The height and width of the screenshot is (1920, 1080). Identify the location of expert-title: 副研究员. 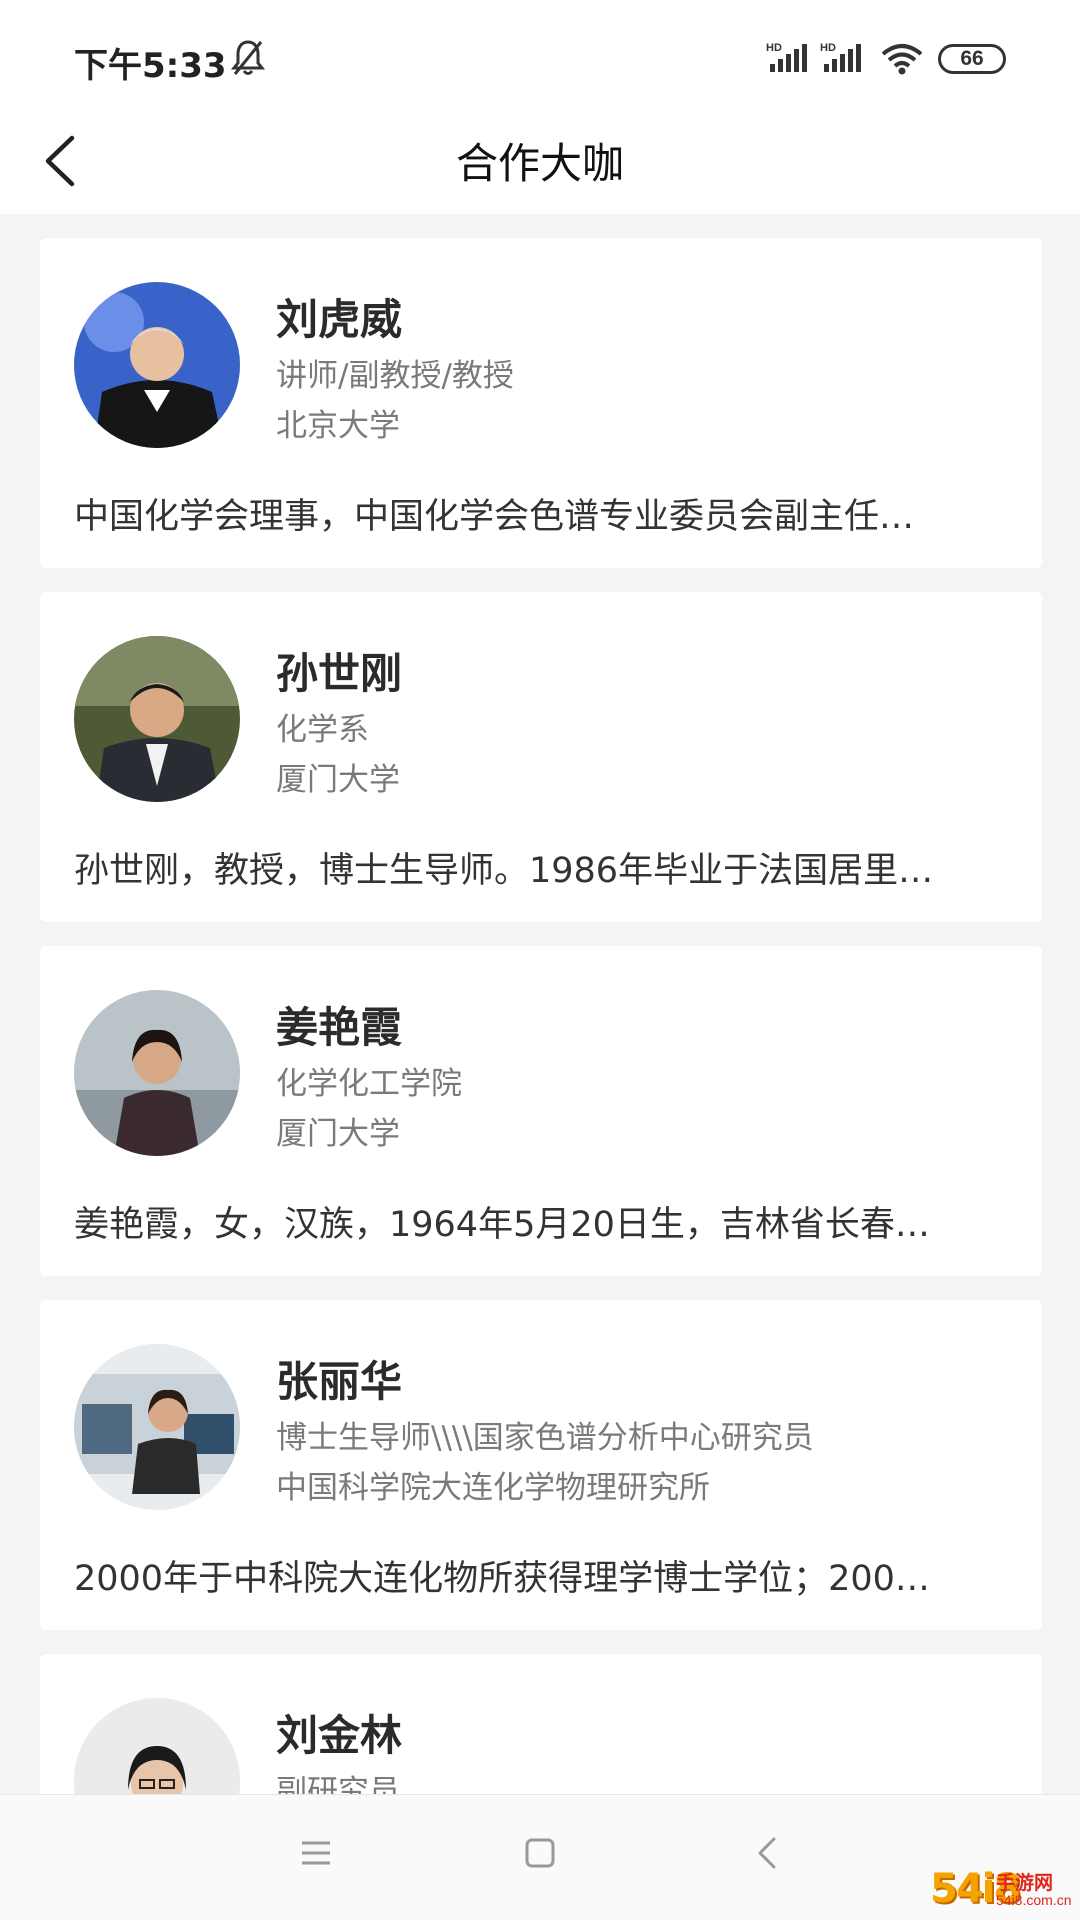
(338, 1784).